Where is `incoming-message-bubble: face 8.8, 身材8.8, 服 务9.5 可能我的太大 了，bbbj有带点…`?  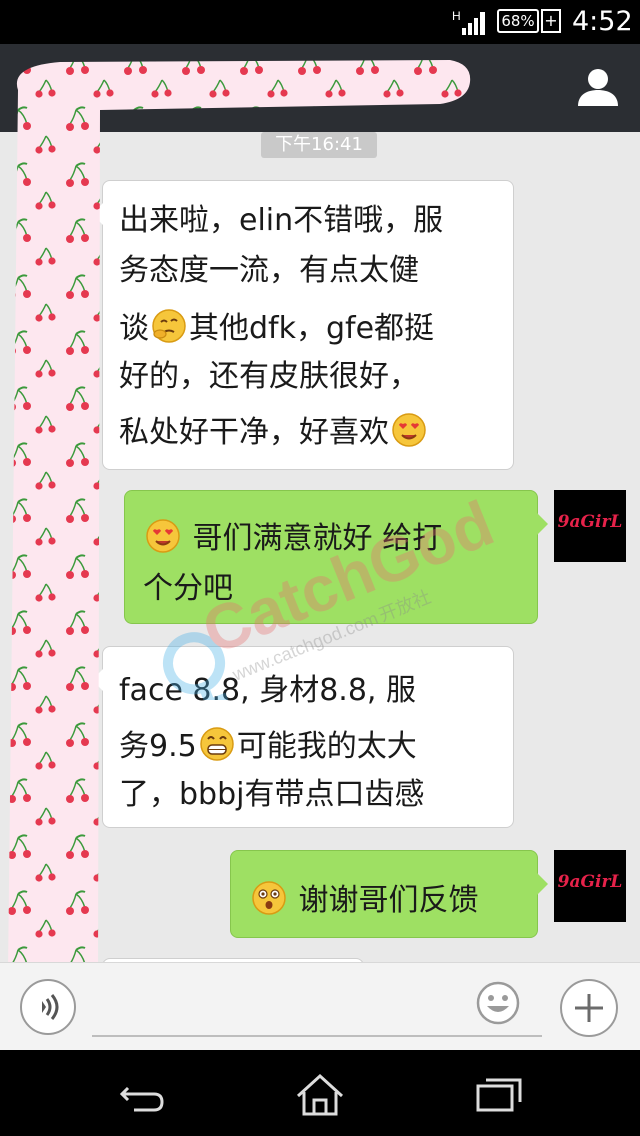
incoming-message-bubble: face 8.8, 身材8.8, 服 务9.5 可能我的太大 了，bbbj有带点… is located at coordinates (303, 737).